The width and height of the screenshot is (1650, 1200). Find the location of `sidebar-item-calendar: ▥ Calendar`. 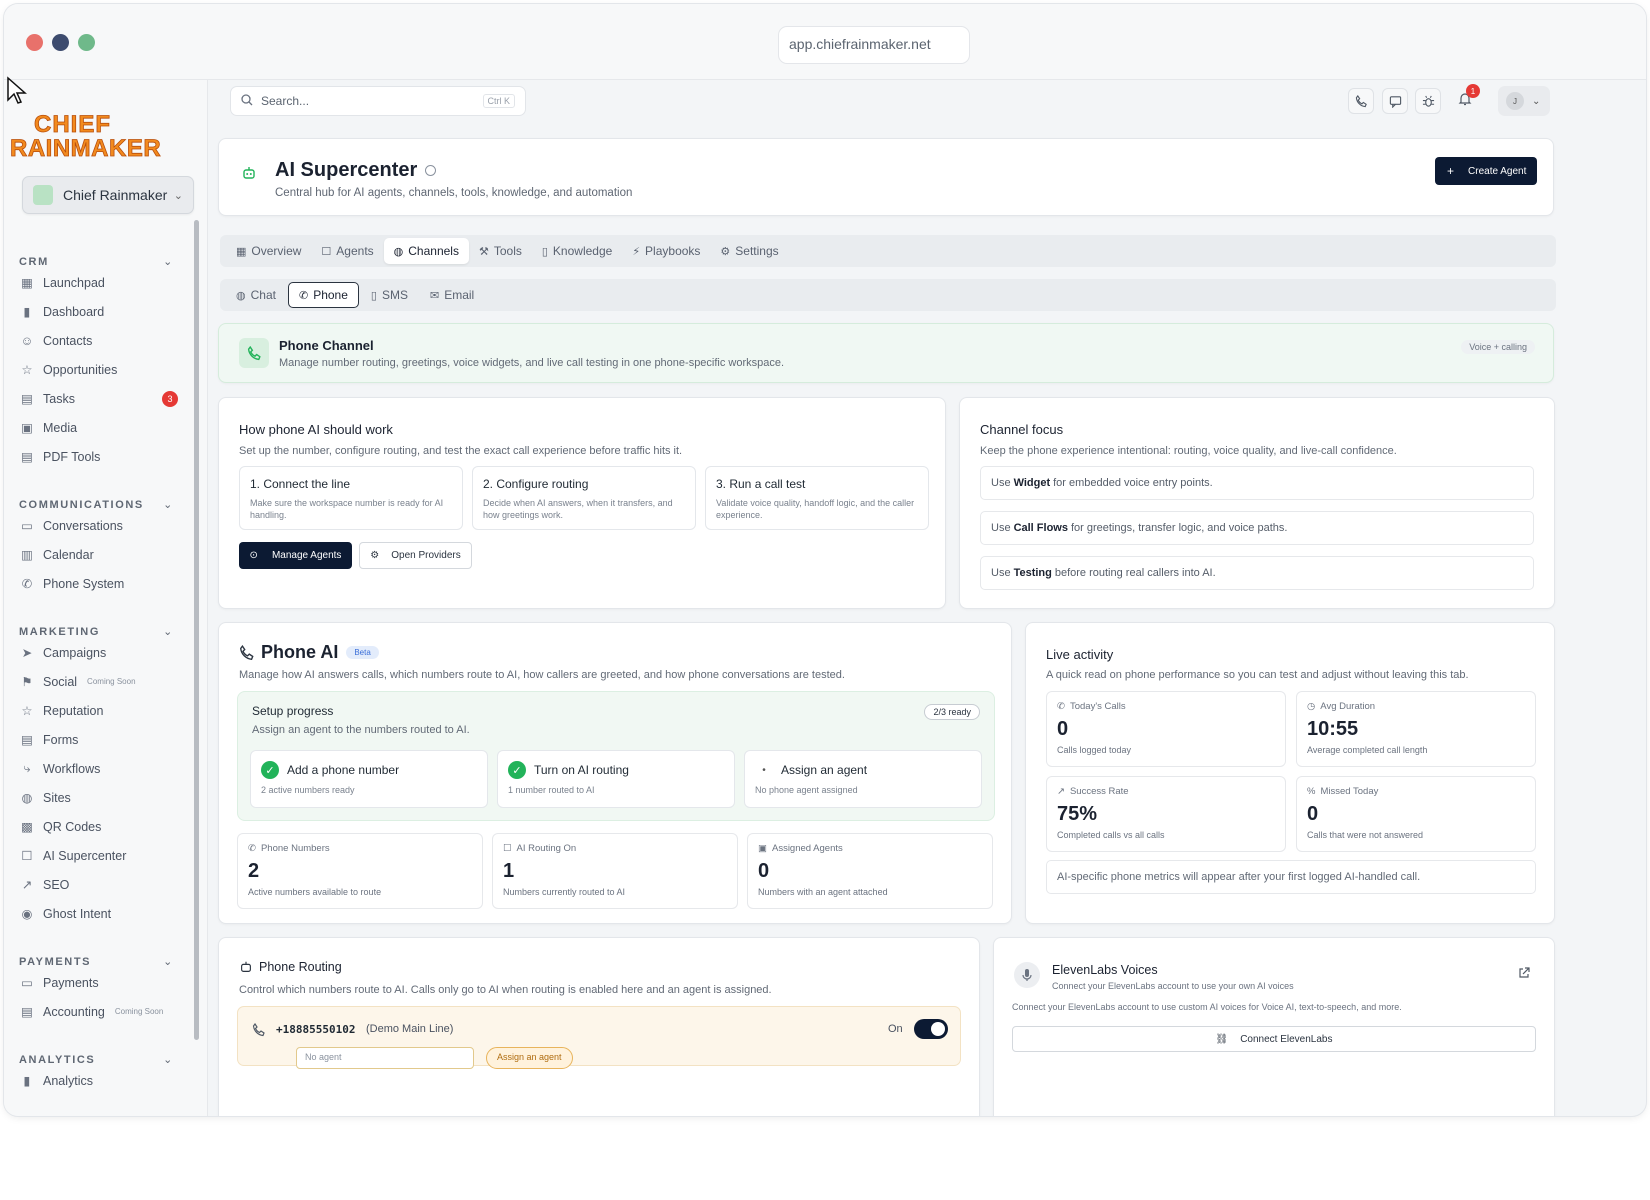

sidebar-item-calendar: ▥ Calendar is located at coordinates (102, 554).